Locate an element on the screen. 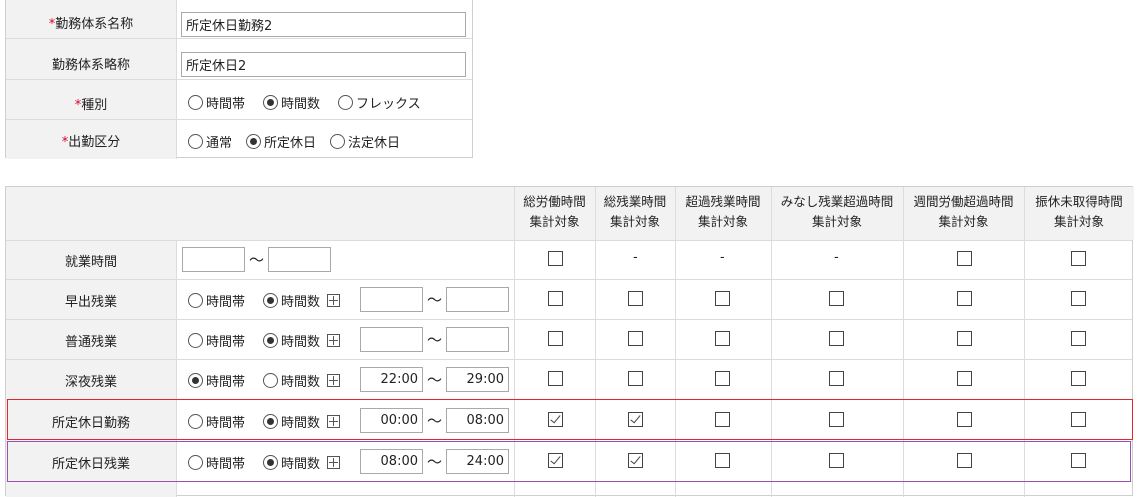  form-label-abbr: 勤務体系略称 is located at coordinates (90, 65).